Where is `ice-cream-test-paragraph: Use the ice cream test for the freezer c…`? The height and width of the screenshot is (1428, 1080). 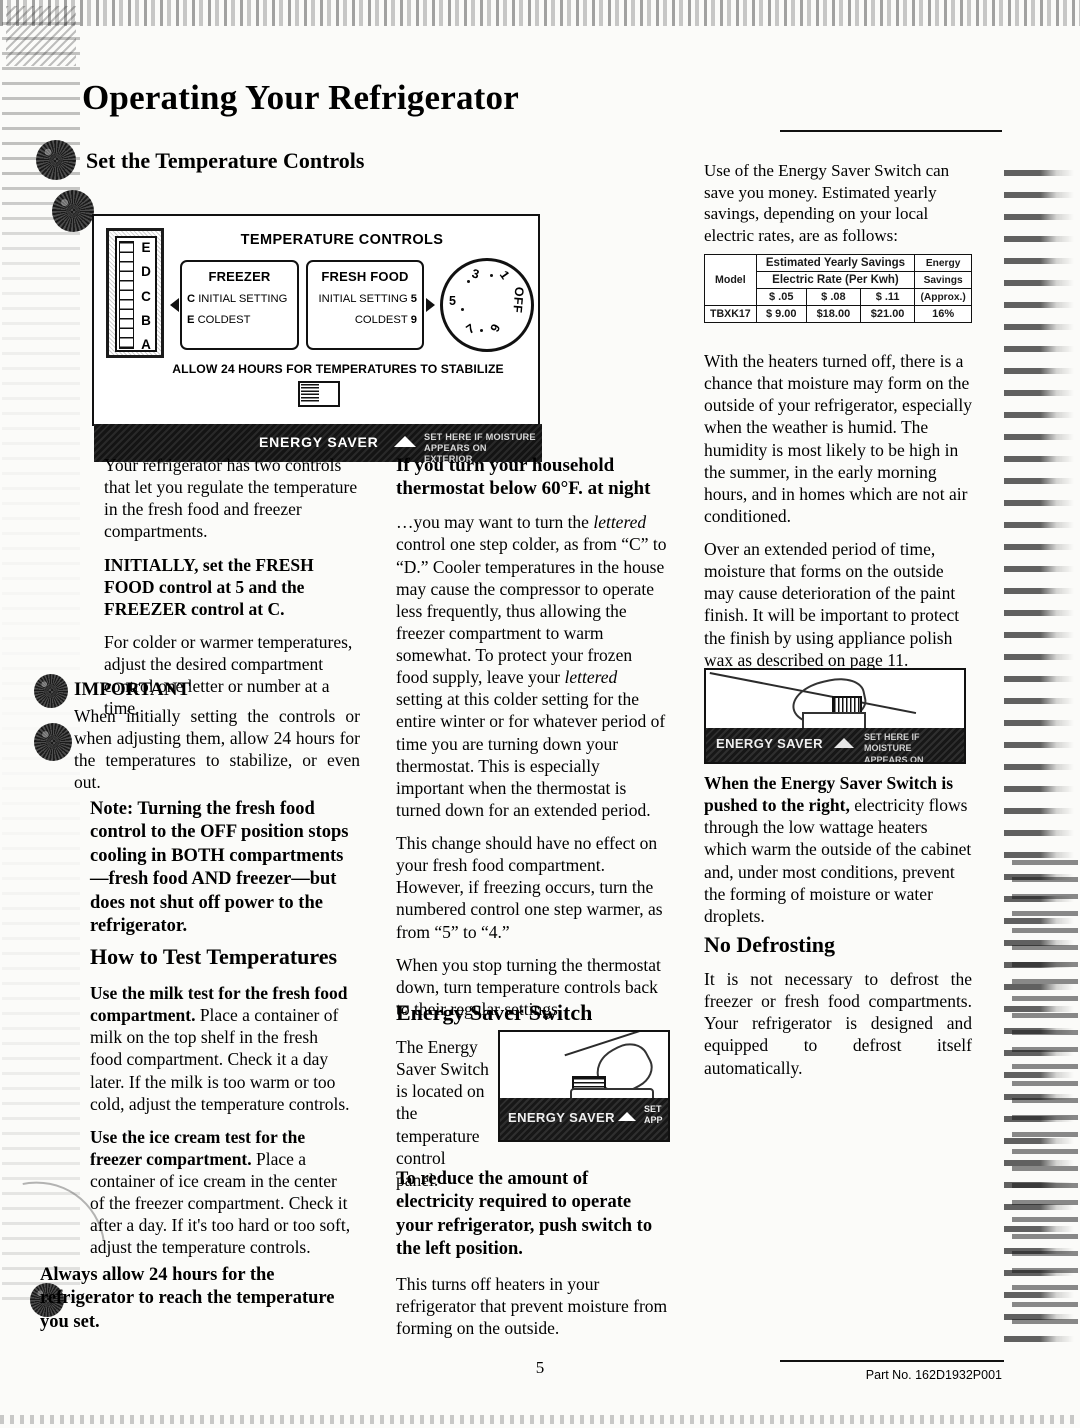 ice-cream-test-paragraph: Use the ice cream test for the freezer c… is located at coordinates (221, 1192).